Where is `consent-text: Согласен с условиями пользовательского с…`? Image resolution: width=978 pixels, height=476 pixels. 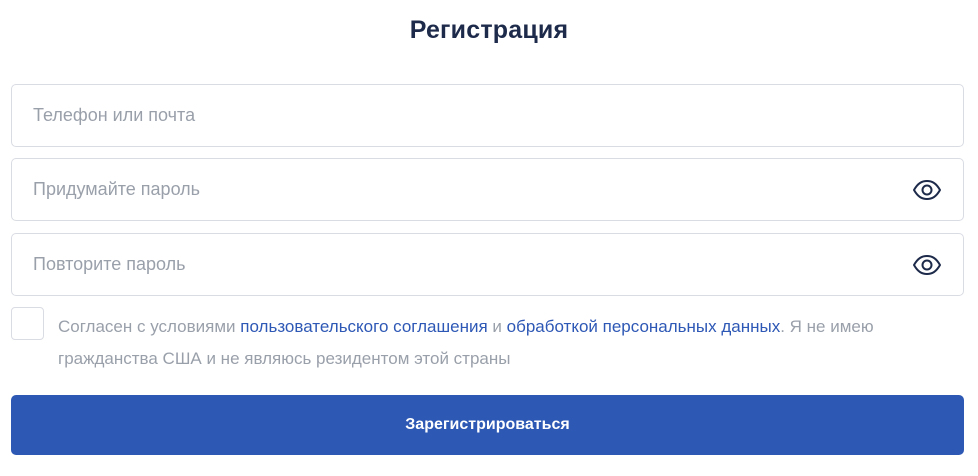 consent-text: Согласен с условиями пользовательского с… is located at coordinates (508, 343).